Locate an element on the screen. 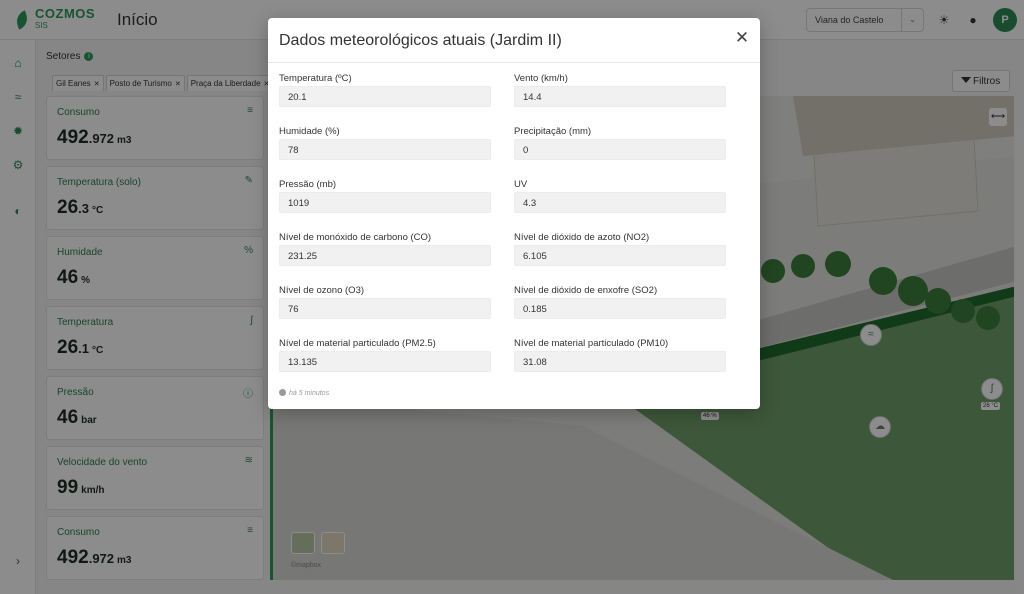  field-no2: Nível de dióxido de azoto (NO2) 6.105 is located at coordinates (632, 249).